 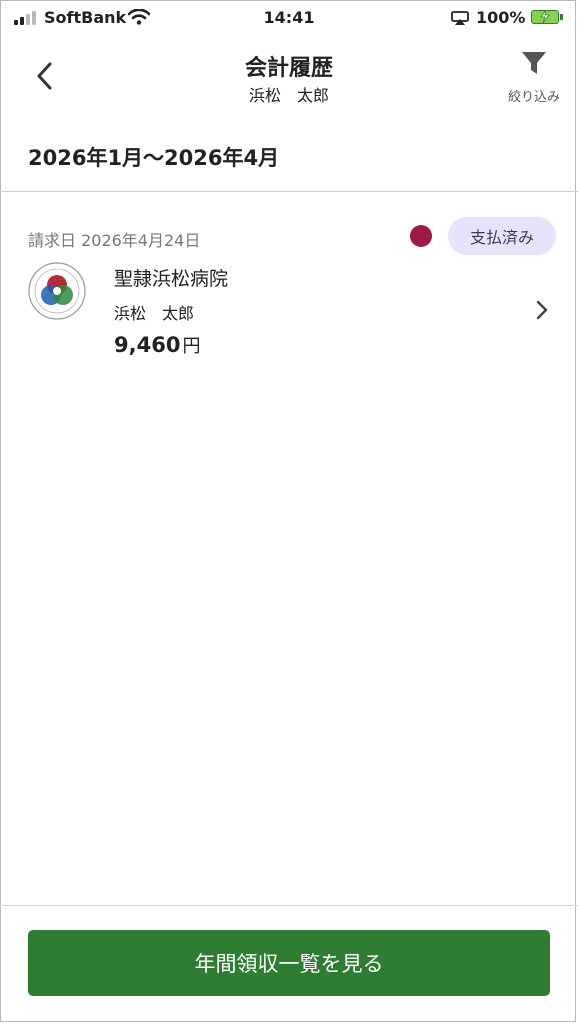 What do you see at coordinates (114, 240) in the screenshot?
I see `billing-date: 請求日 2026年4月24日` at bounding box center [114, 240].